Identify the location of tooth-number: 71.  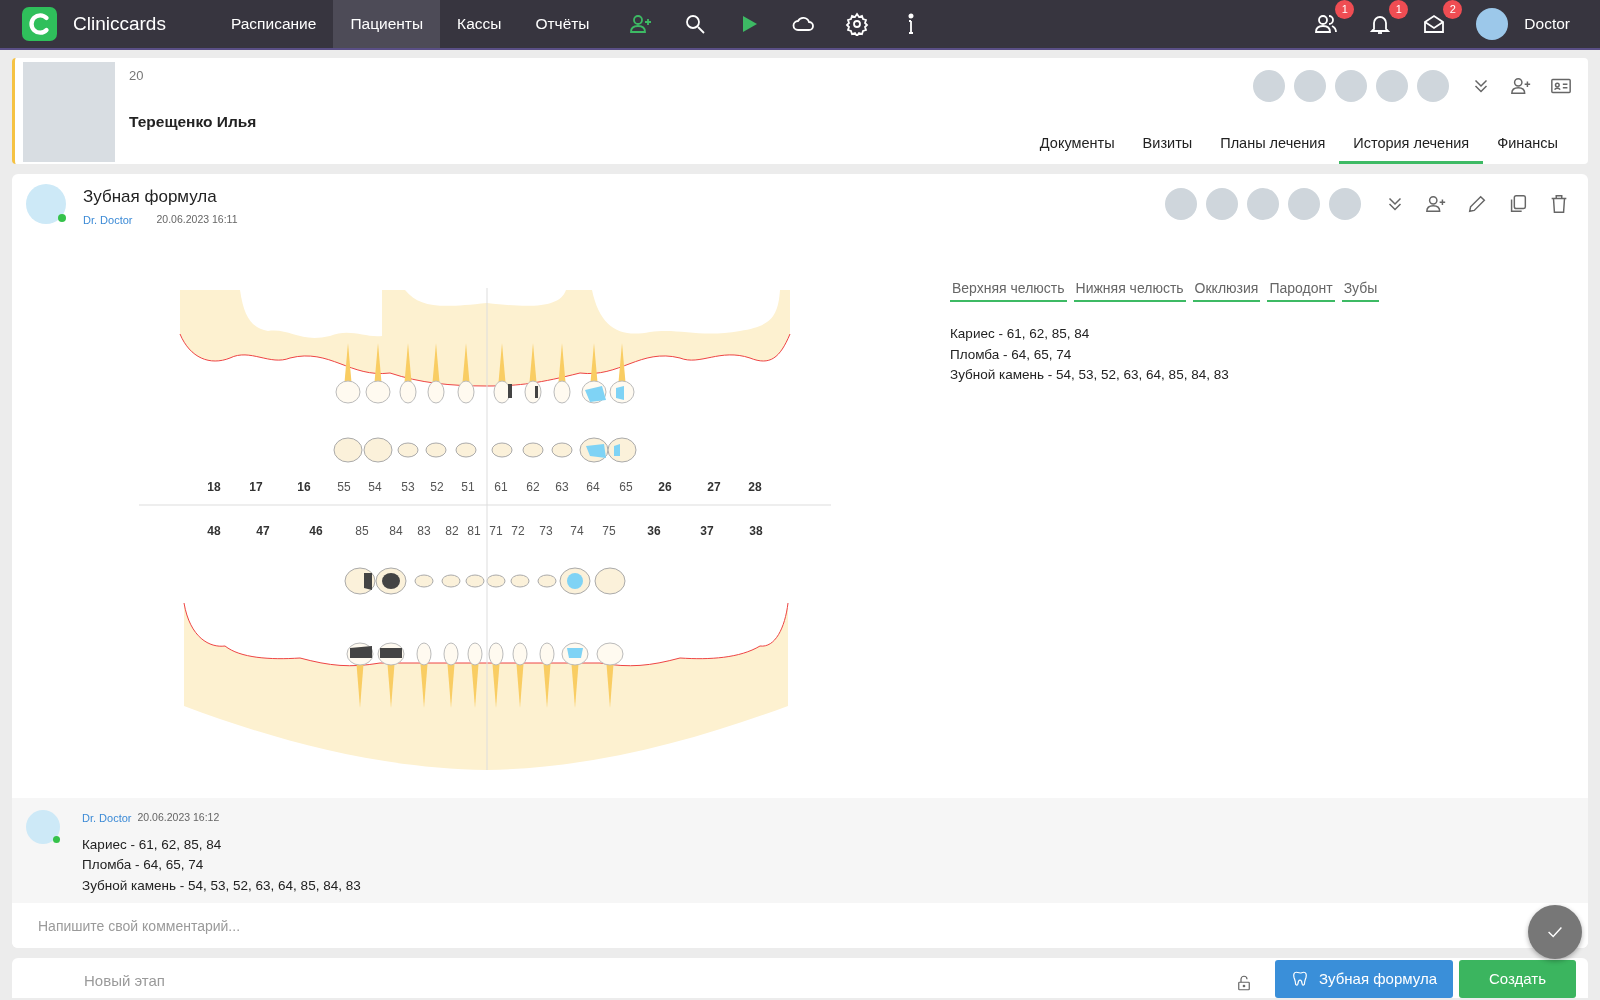
(496, 531).